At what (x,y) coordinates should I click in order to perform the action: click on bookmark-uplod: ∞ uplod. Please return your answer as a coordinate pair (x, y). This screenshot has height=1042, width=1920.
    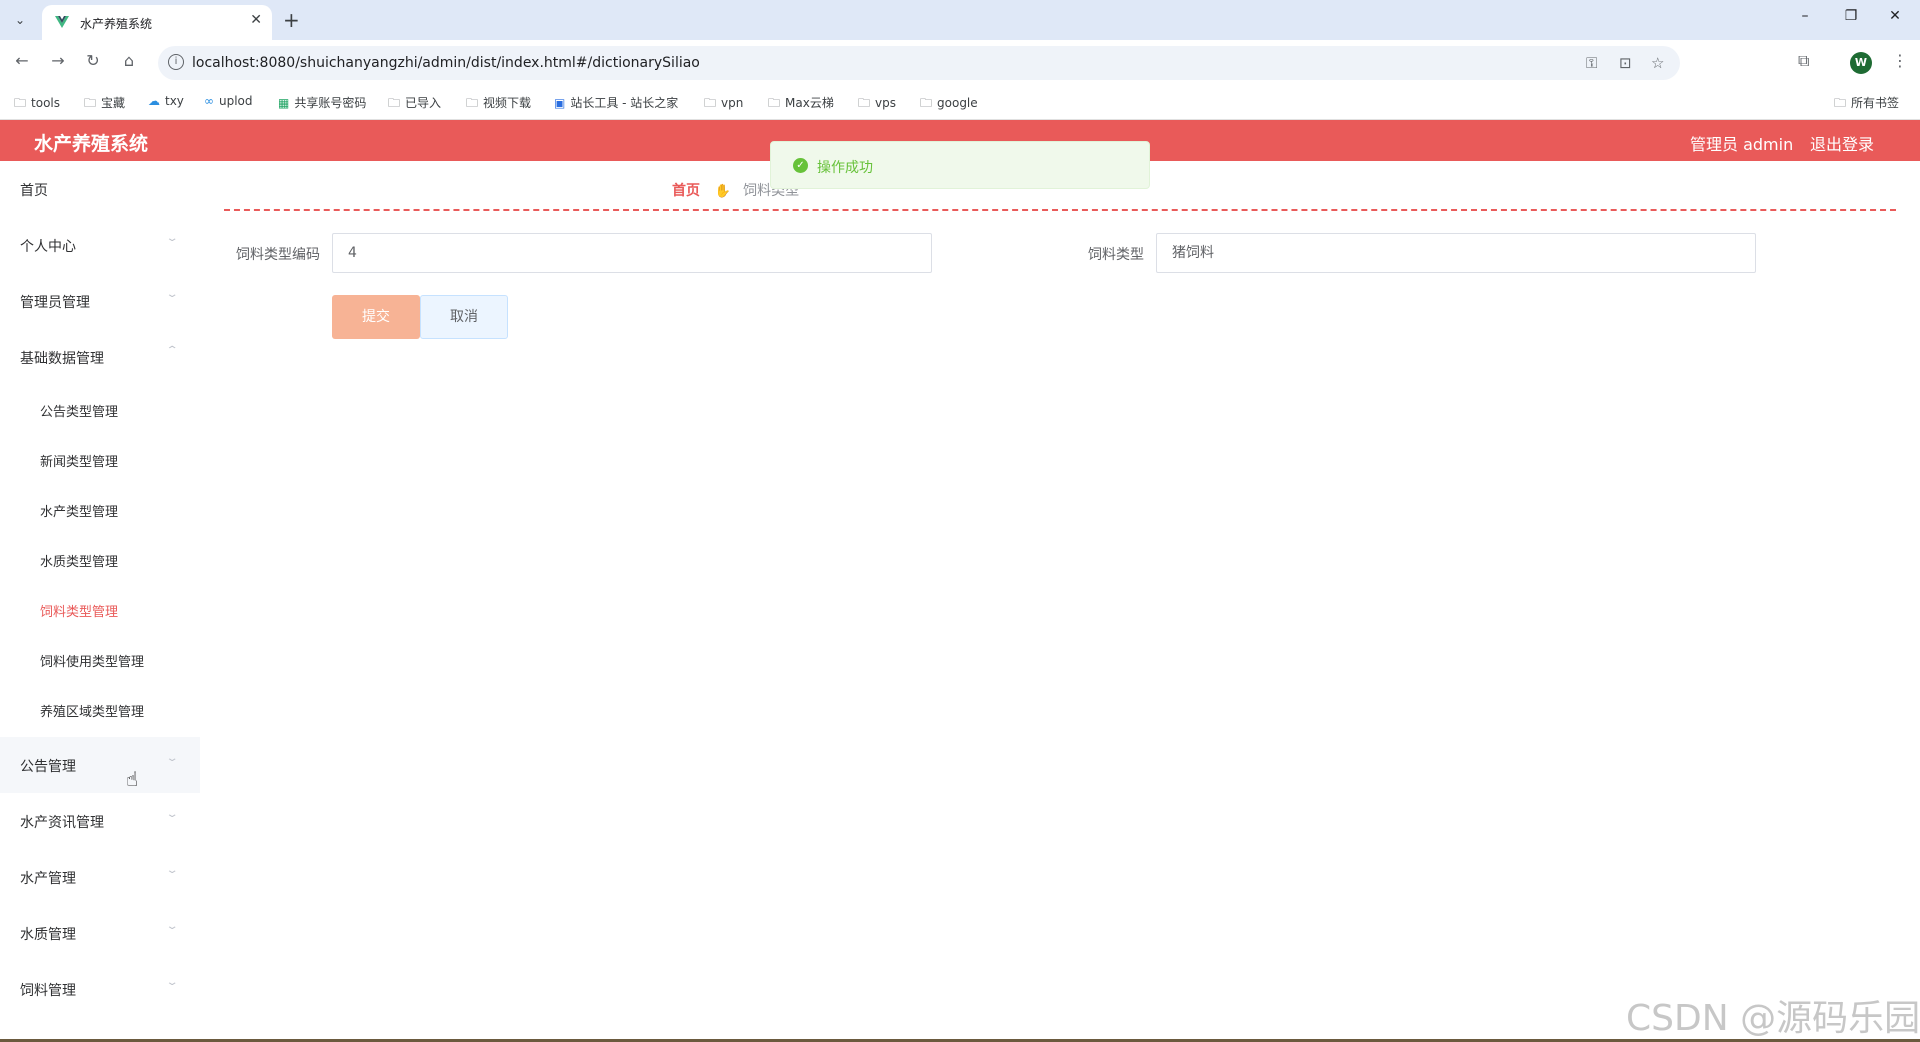
    Looking at the image, I should click on (228, 101).